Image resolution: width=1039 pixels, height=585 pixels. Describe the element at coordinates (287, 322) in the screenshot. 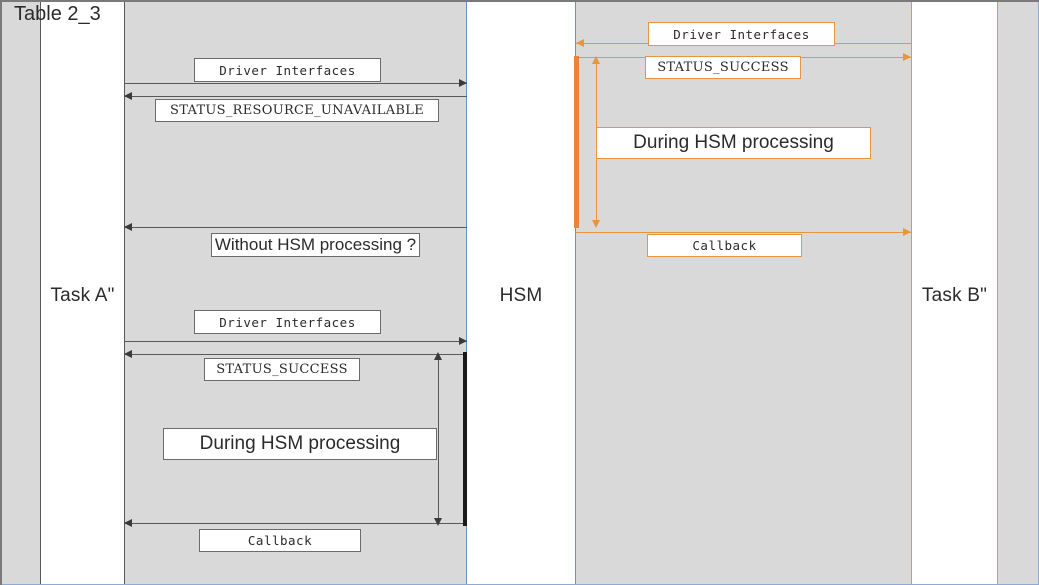

I see `message-label-m4: Driver Interfaces` at that location.